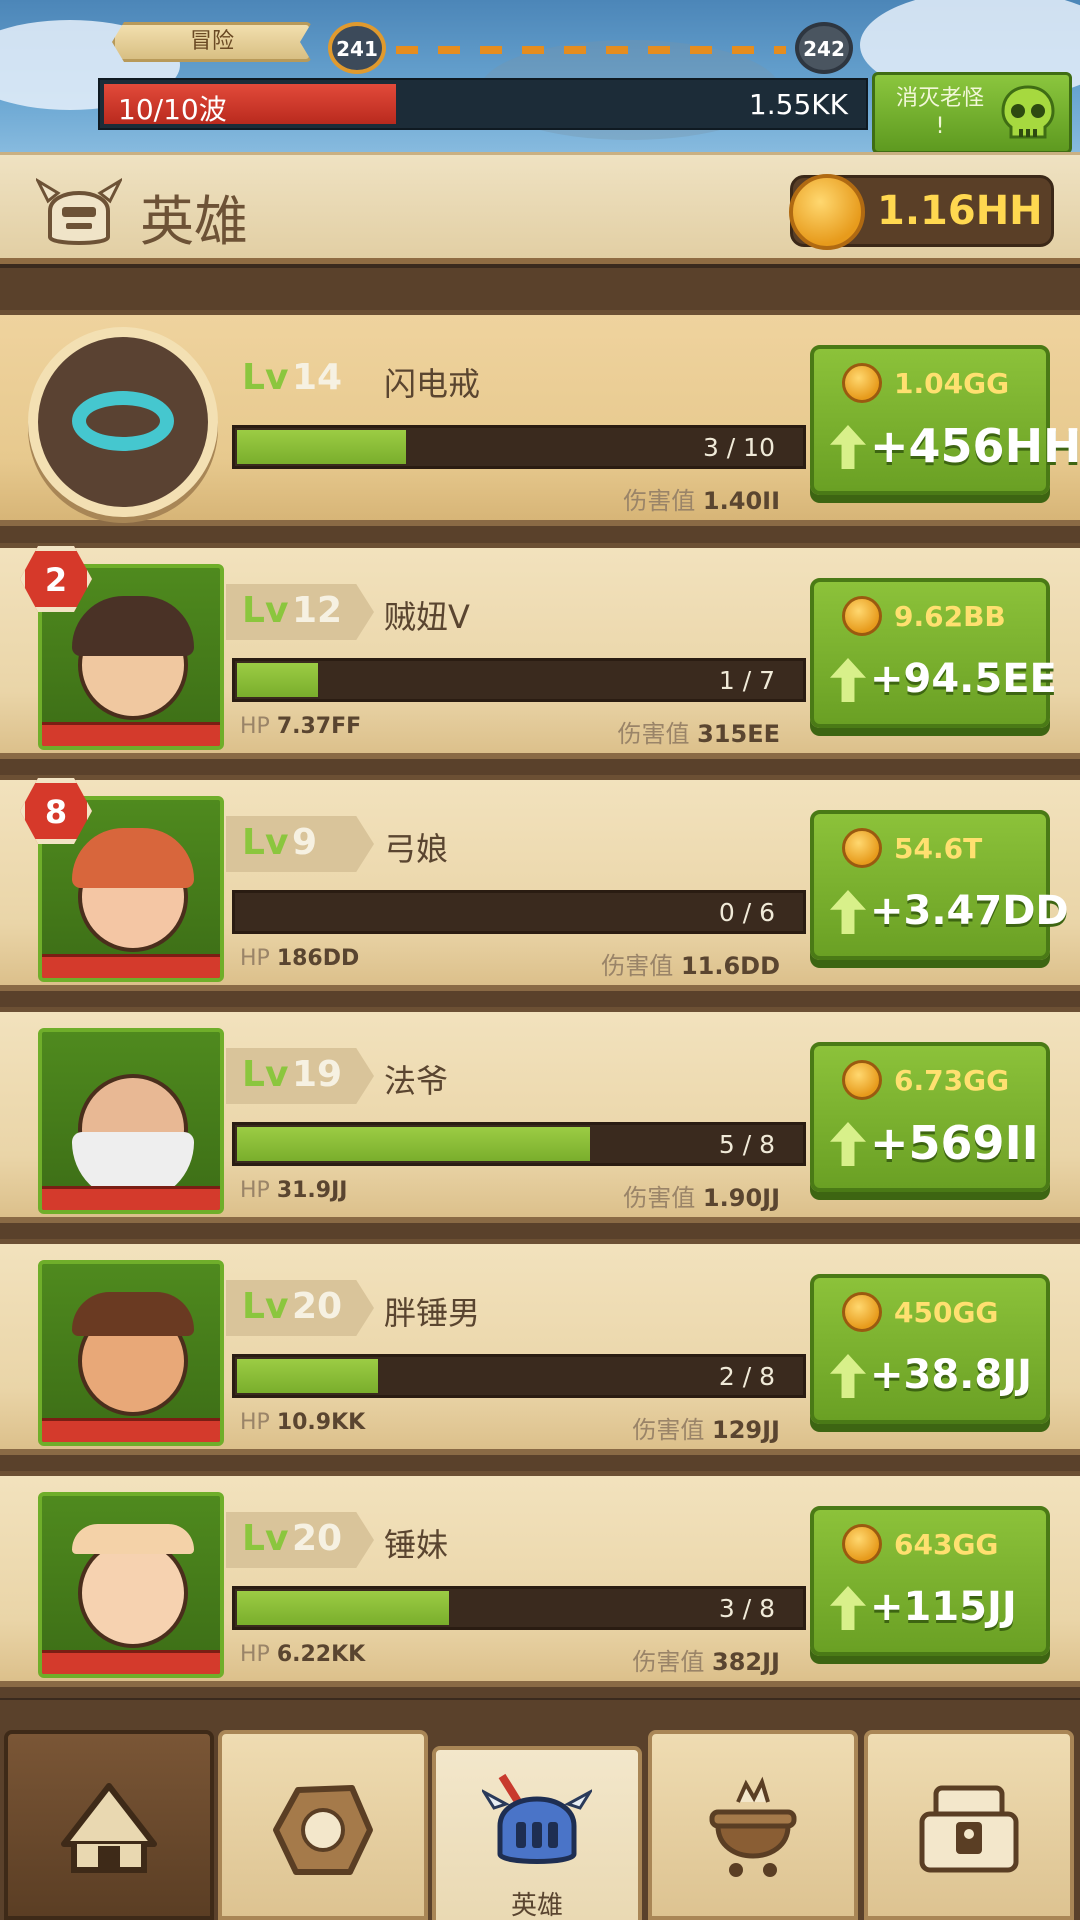  I want to click on bottom-nav: 英雄, so click(540, 1810).